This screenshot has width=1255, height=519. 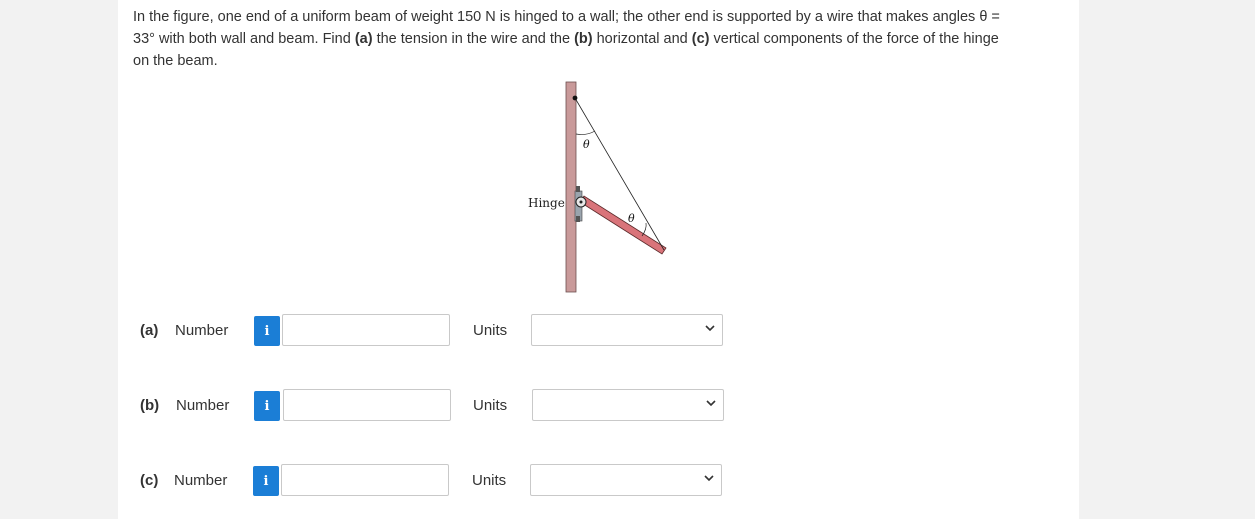 What do you see at coordinates (546, 203) in the screenshot?
I see `hinge-label: Hinge` at bounding box center [546, 203].